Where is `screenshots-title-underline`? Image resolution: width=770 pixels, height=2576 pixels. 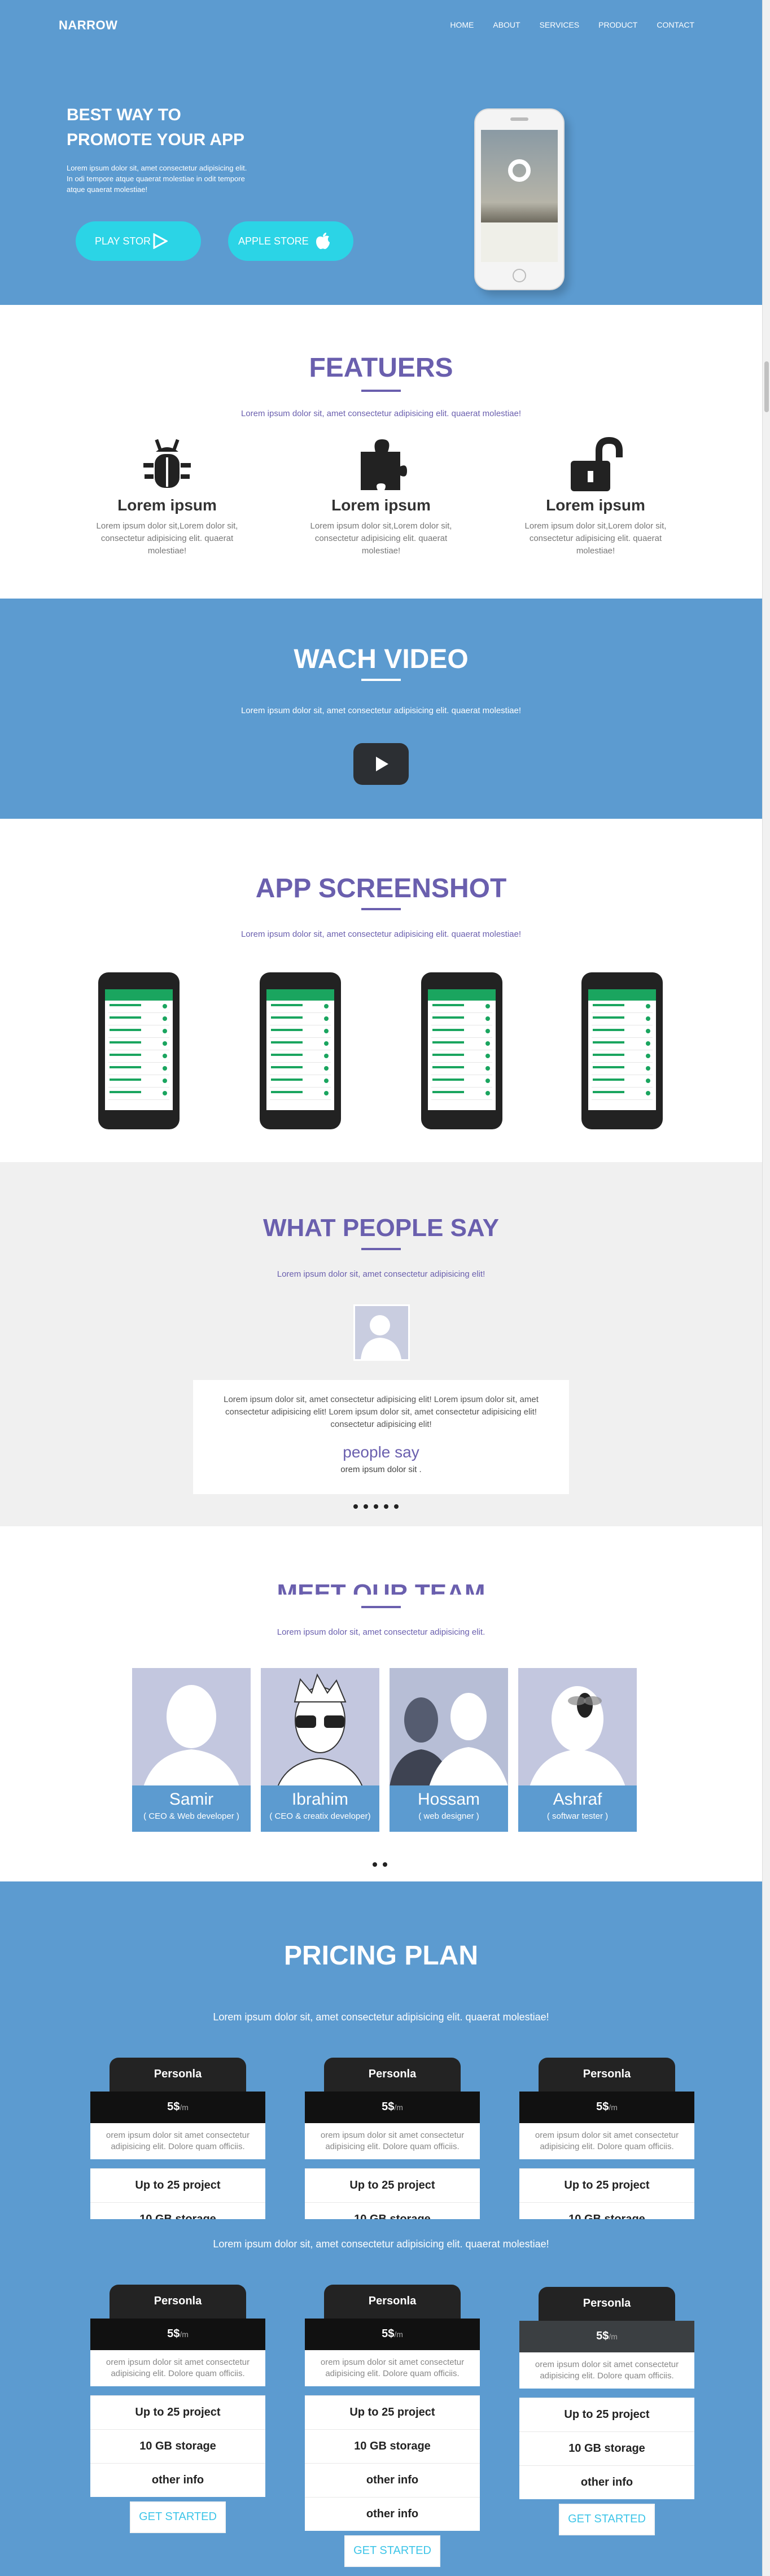 screenshots-title-underline is located at coordinates (381, 909).